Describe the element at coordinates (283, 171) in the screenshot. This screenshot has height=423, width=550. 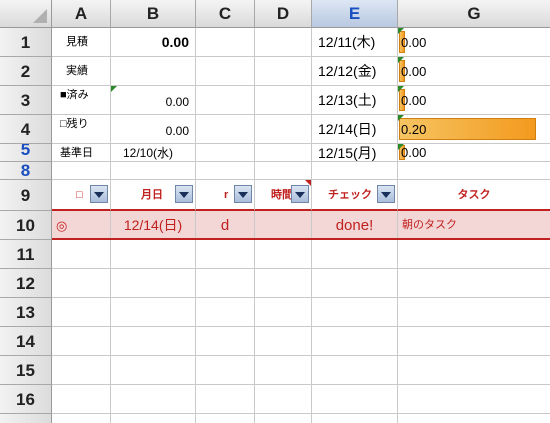
I see `cell-d8` at that location.